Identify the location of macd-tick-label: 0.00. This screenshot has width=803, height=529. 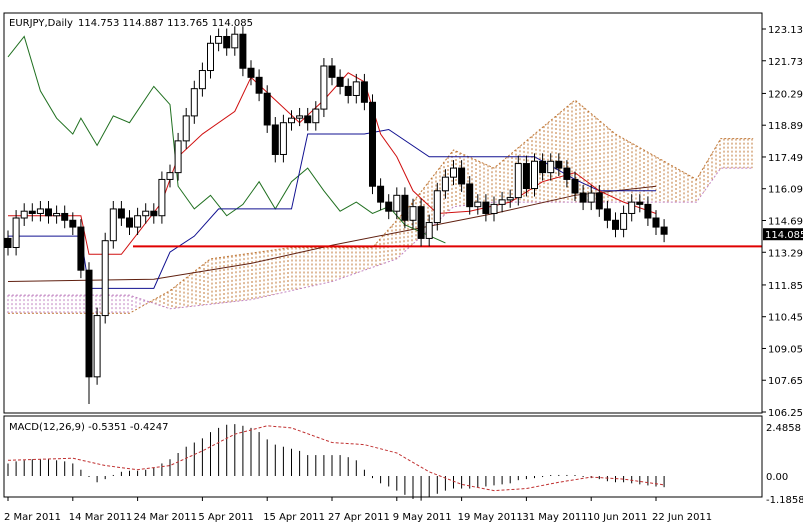
(777, 477).